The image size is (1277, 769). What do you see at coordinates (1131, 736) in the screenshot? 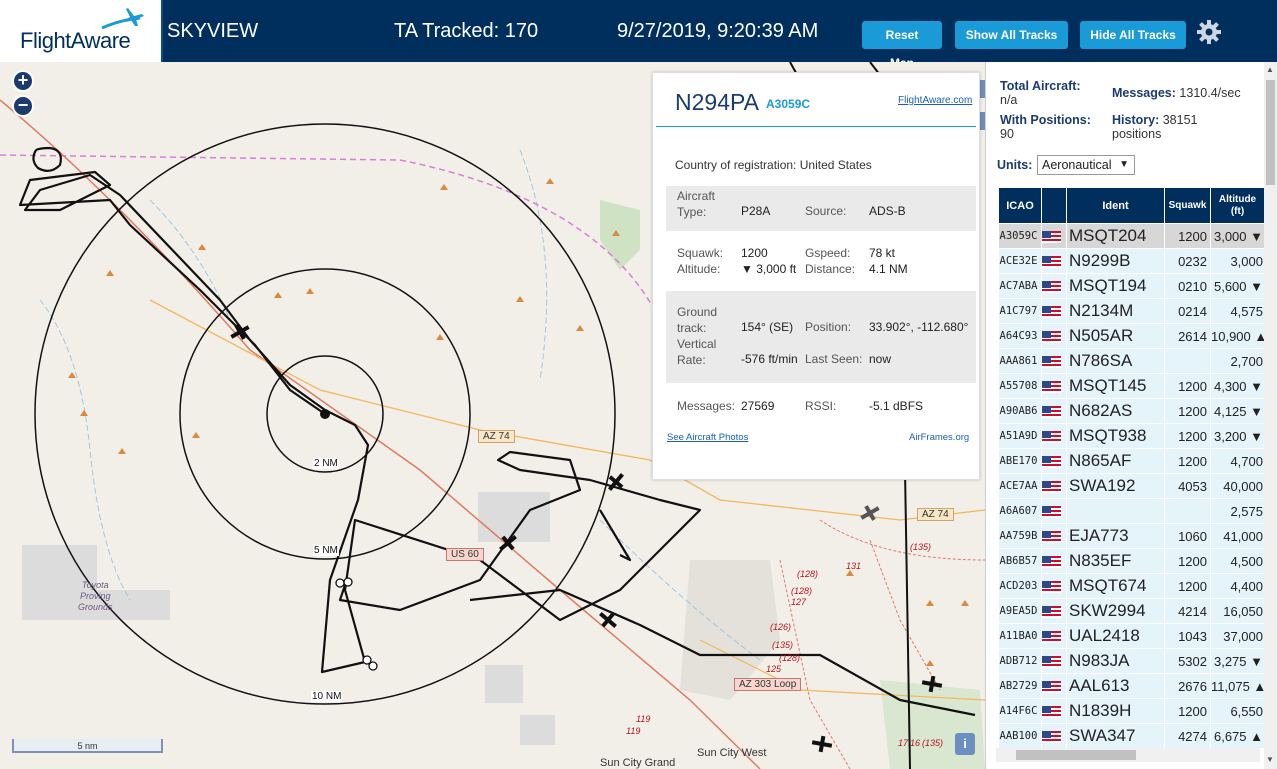
I see `table-row: AAB100 SWA347 4274 6,675 ▲` at bounding box center [1131, 736].